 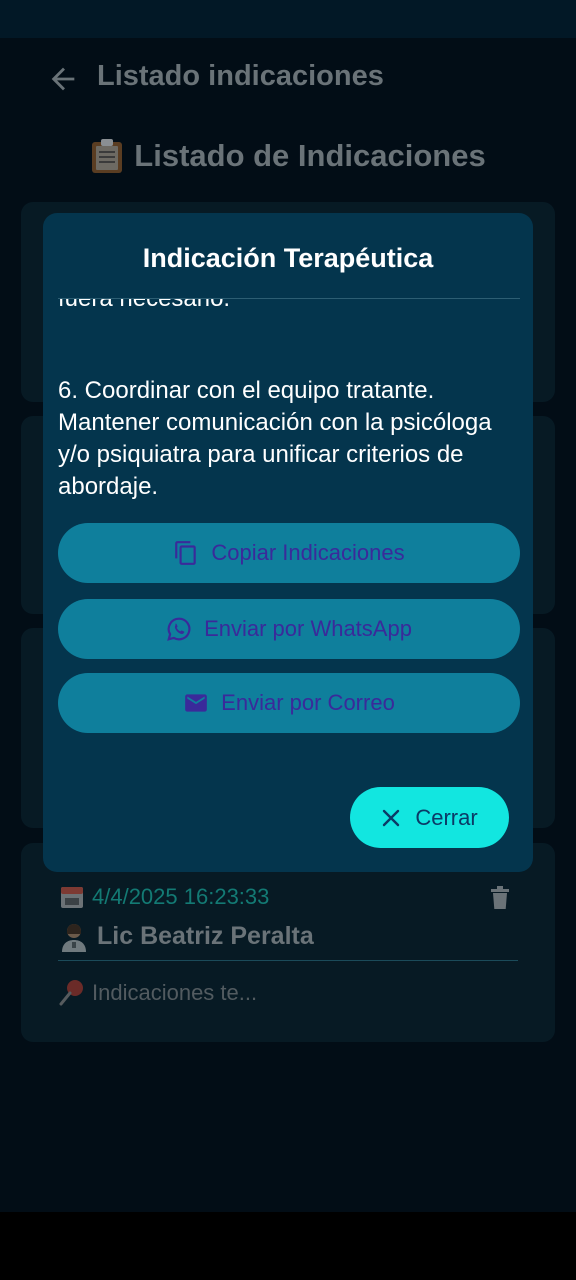 What do you see at coordinates (391, 817) in the screenshot?
I see `close-icon` at bounding box center [391, 817].